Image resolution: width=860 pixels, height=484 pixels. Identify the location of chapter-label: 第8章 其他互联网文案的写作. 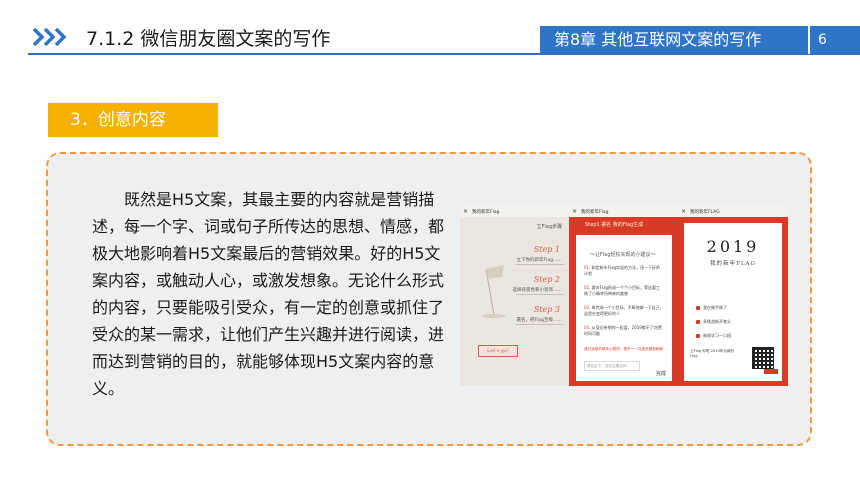
(674, 40).